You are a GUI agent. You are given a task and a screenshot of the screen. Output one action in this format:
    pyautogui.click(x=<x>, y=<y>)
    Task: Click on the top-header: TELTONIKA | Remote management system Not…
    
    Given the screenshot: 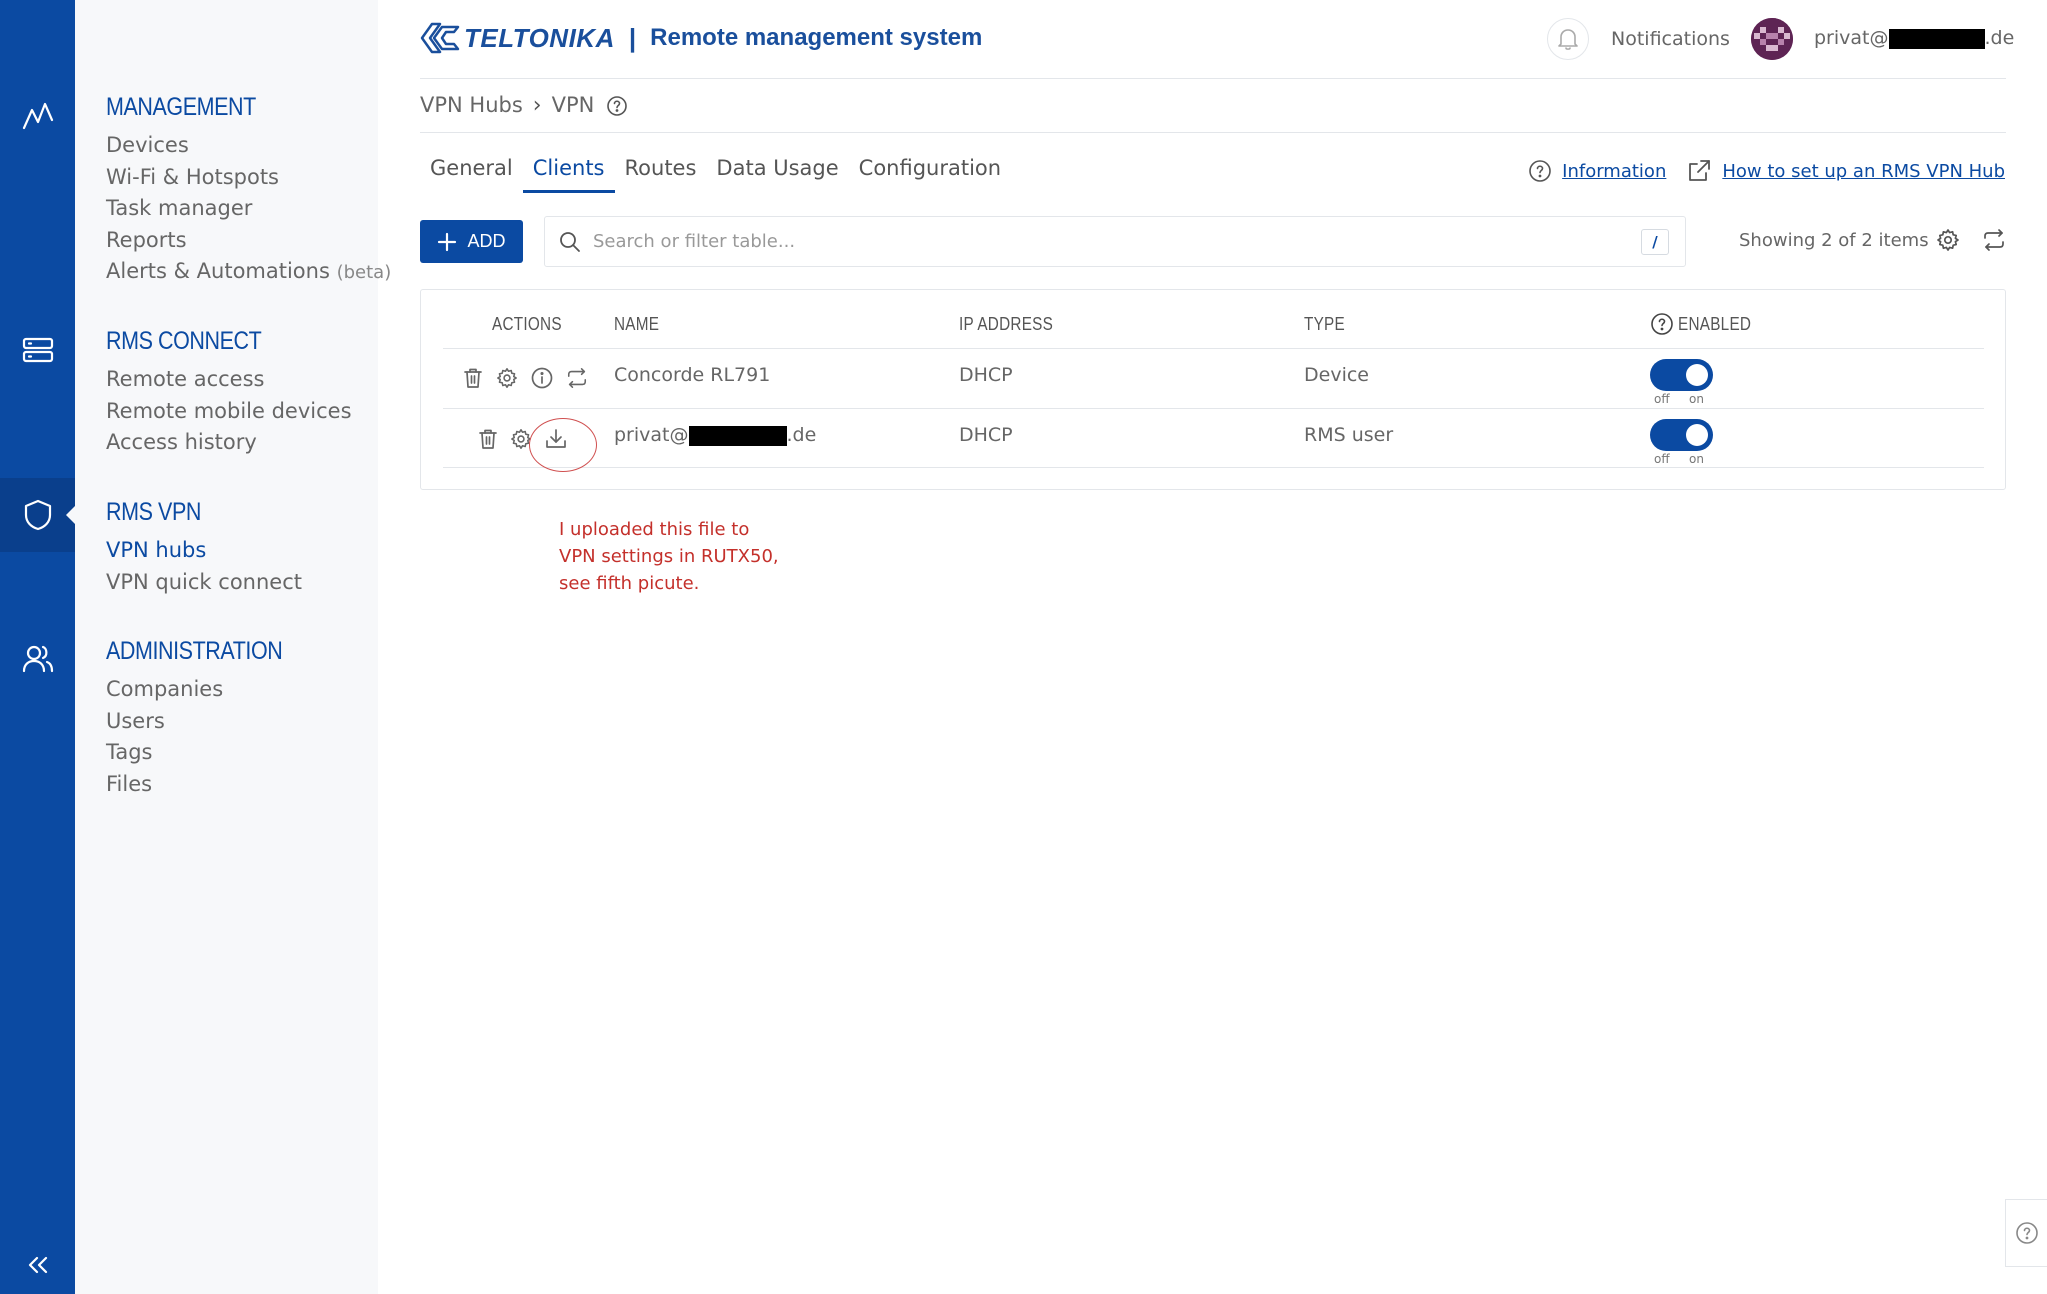 What is the action you would take?
    pyautogui.click(x=1217, y=39)
    